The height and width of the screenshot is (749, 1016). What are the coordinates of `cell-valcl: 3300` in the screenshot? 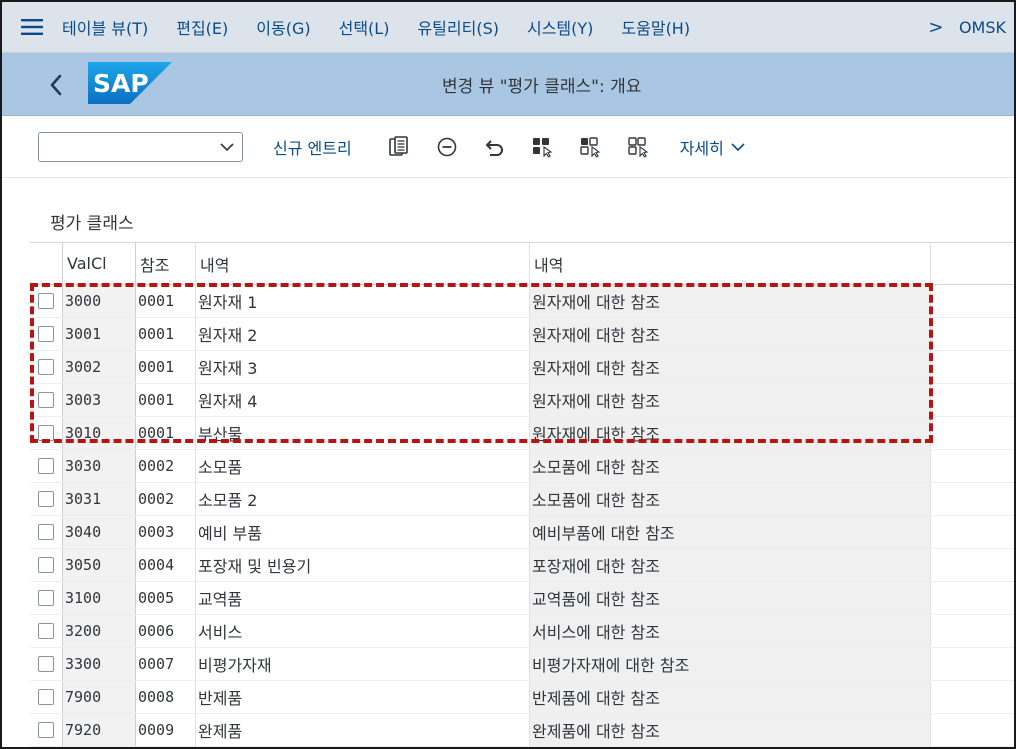 It's located at (98, 664).